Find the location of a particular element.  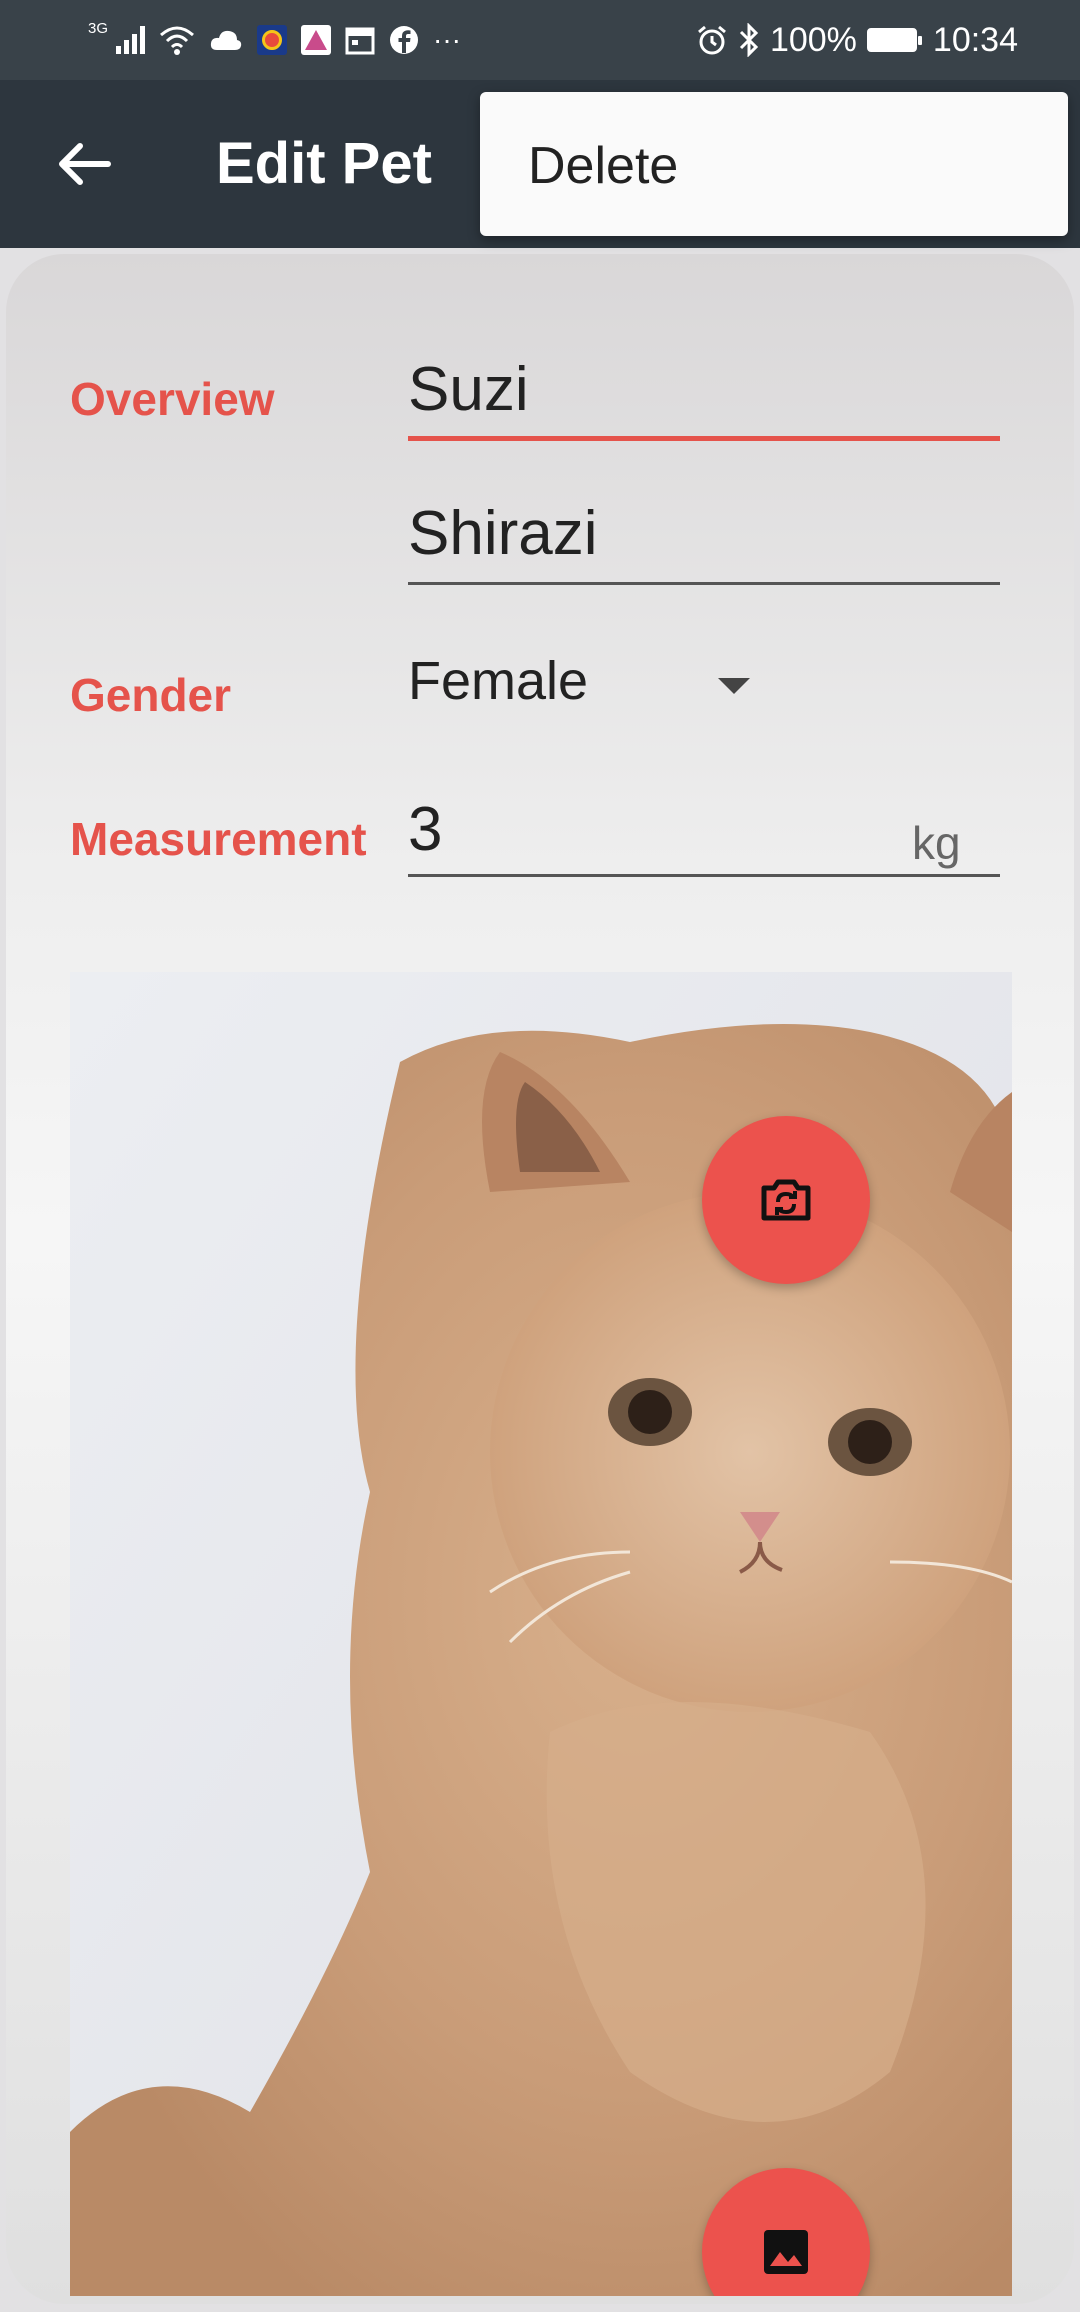

image-icon is located at coordinates (786, 2252).